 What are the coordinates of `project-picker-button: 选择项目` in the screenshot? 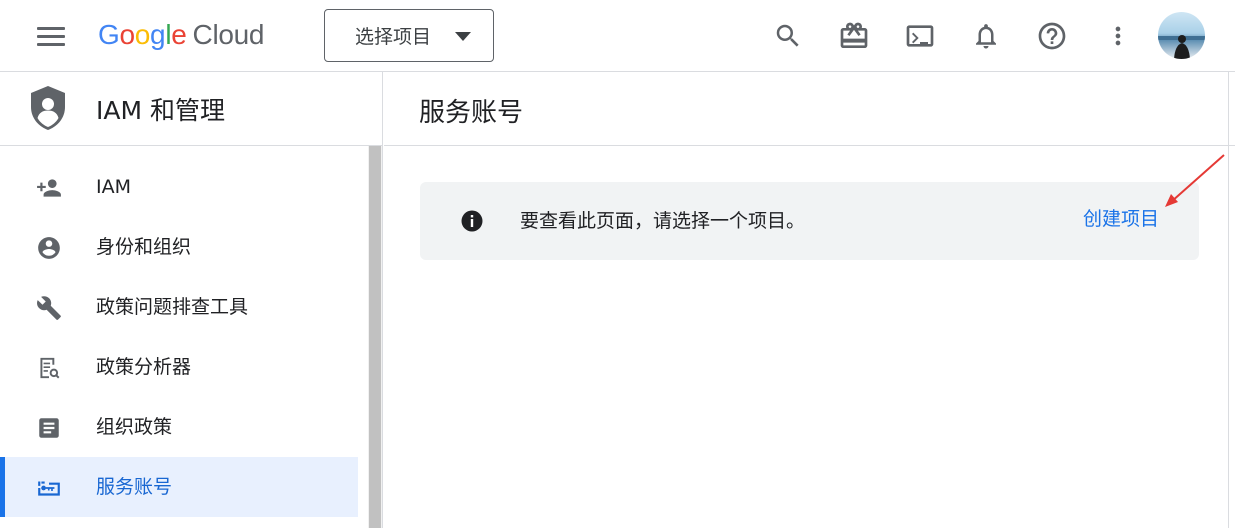 It's located at (409, 35).